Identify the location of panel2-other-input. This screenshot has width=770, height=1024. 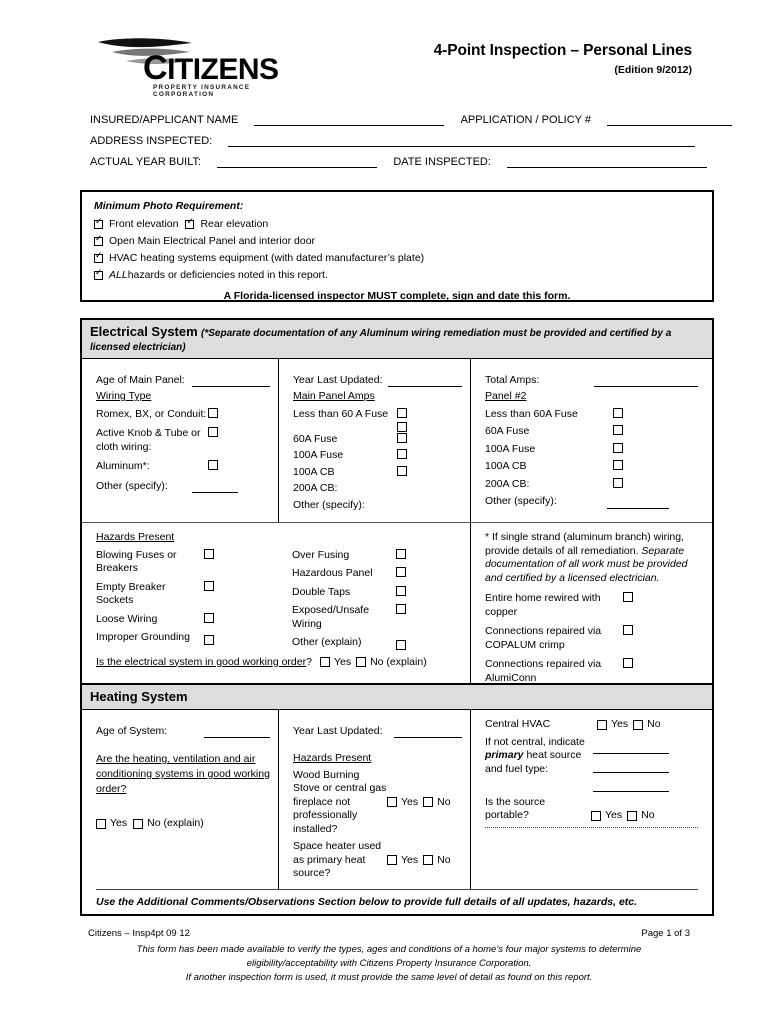
(638, 503).